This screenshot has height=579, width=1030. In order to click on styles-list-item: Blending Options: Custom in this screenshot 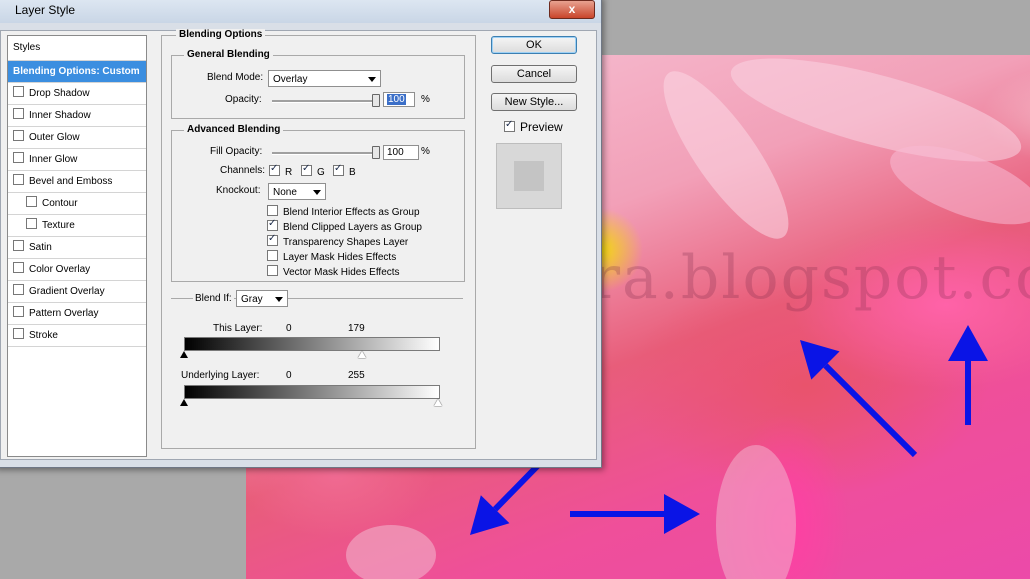, I will do `click(77, 72)`.